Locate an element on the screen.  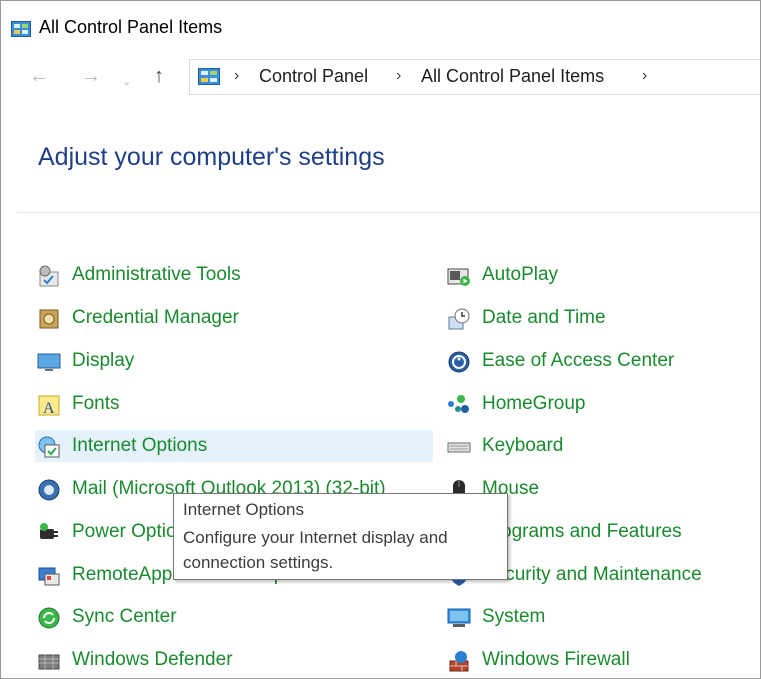
item-label: Keyboard is located at coordinates (523, 445).